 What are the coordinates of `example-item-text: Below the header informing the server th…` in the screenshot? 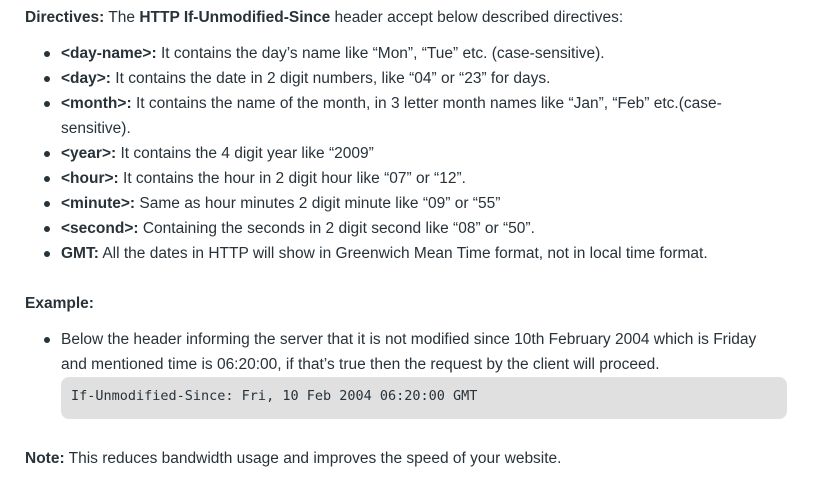 It's located at (409, 352).